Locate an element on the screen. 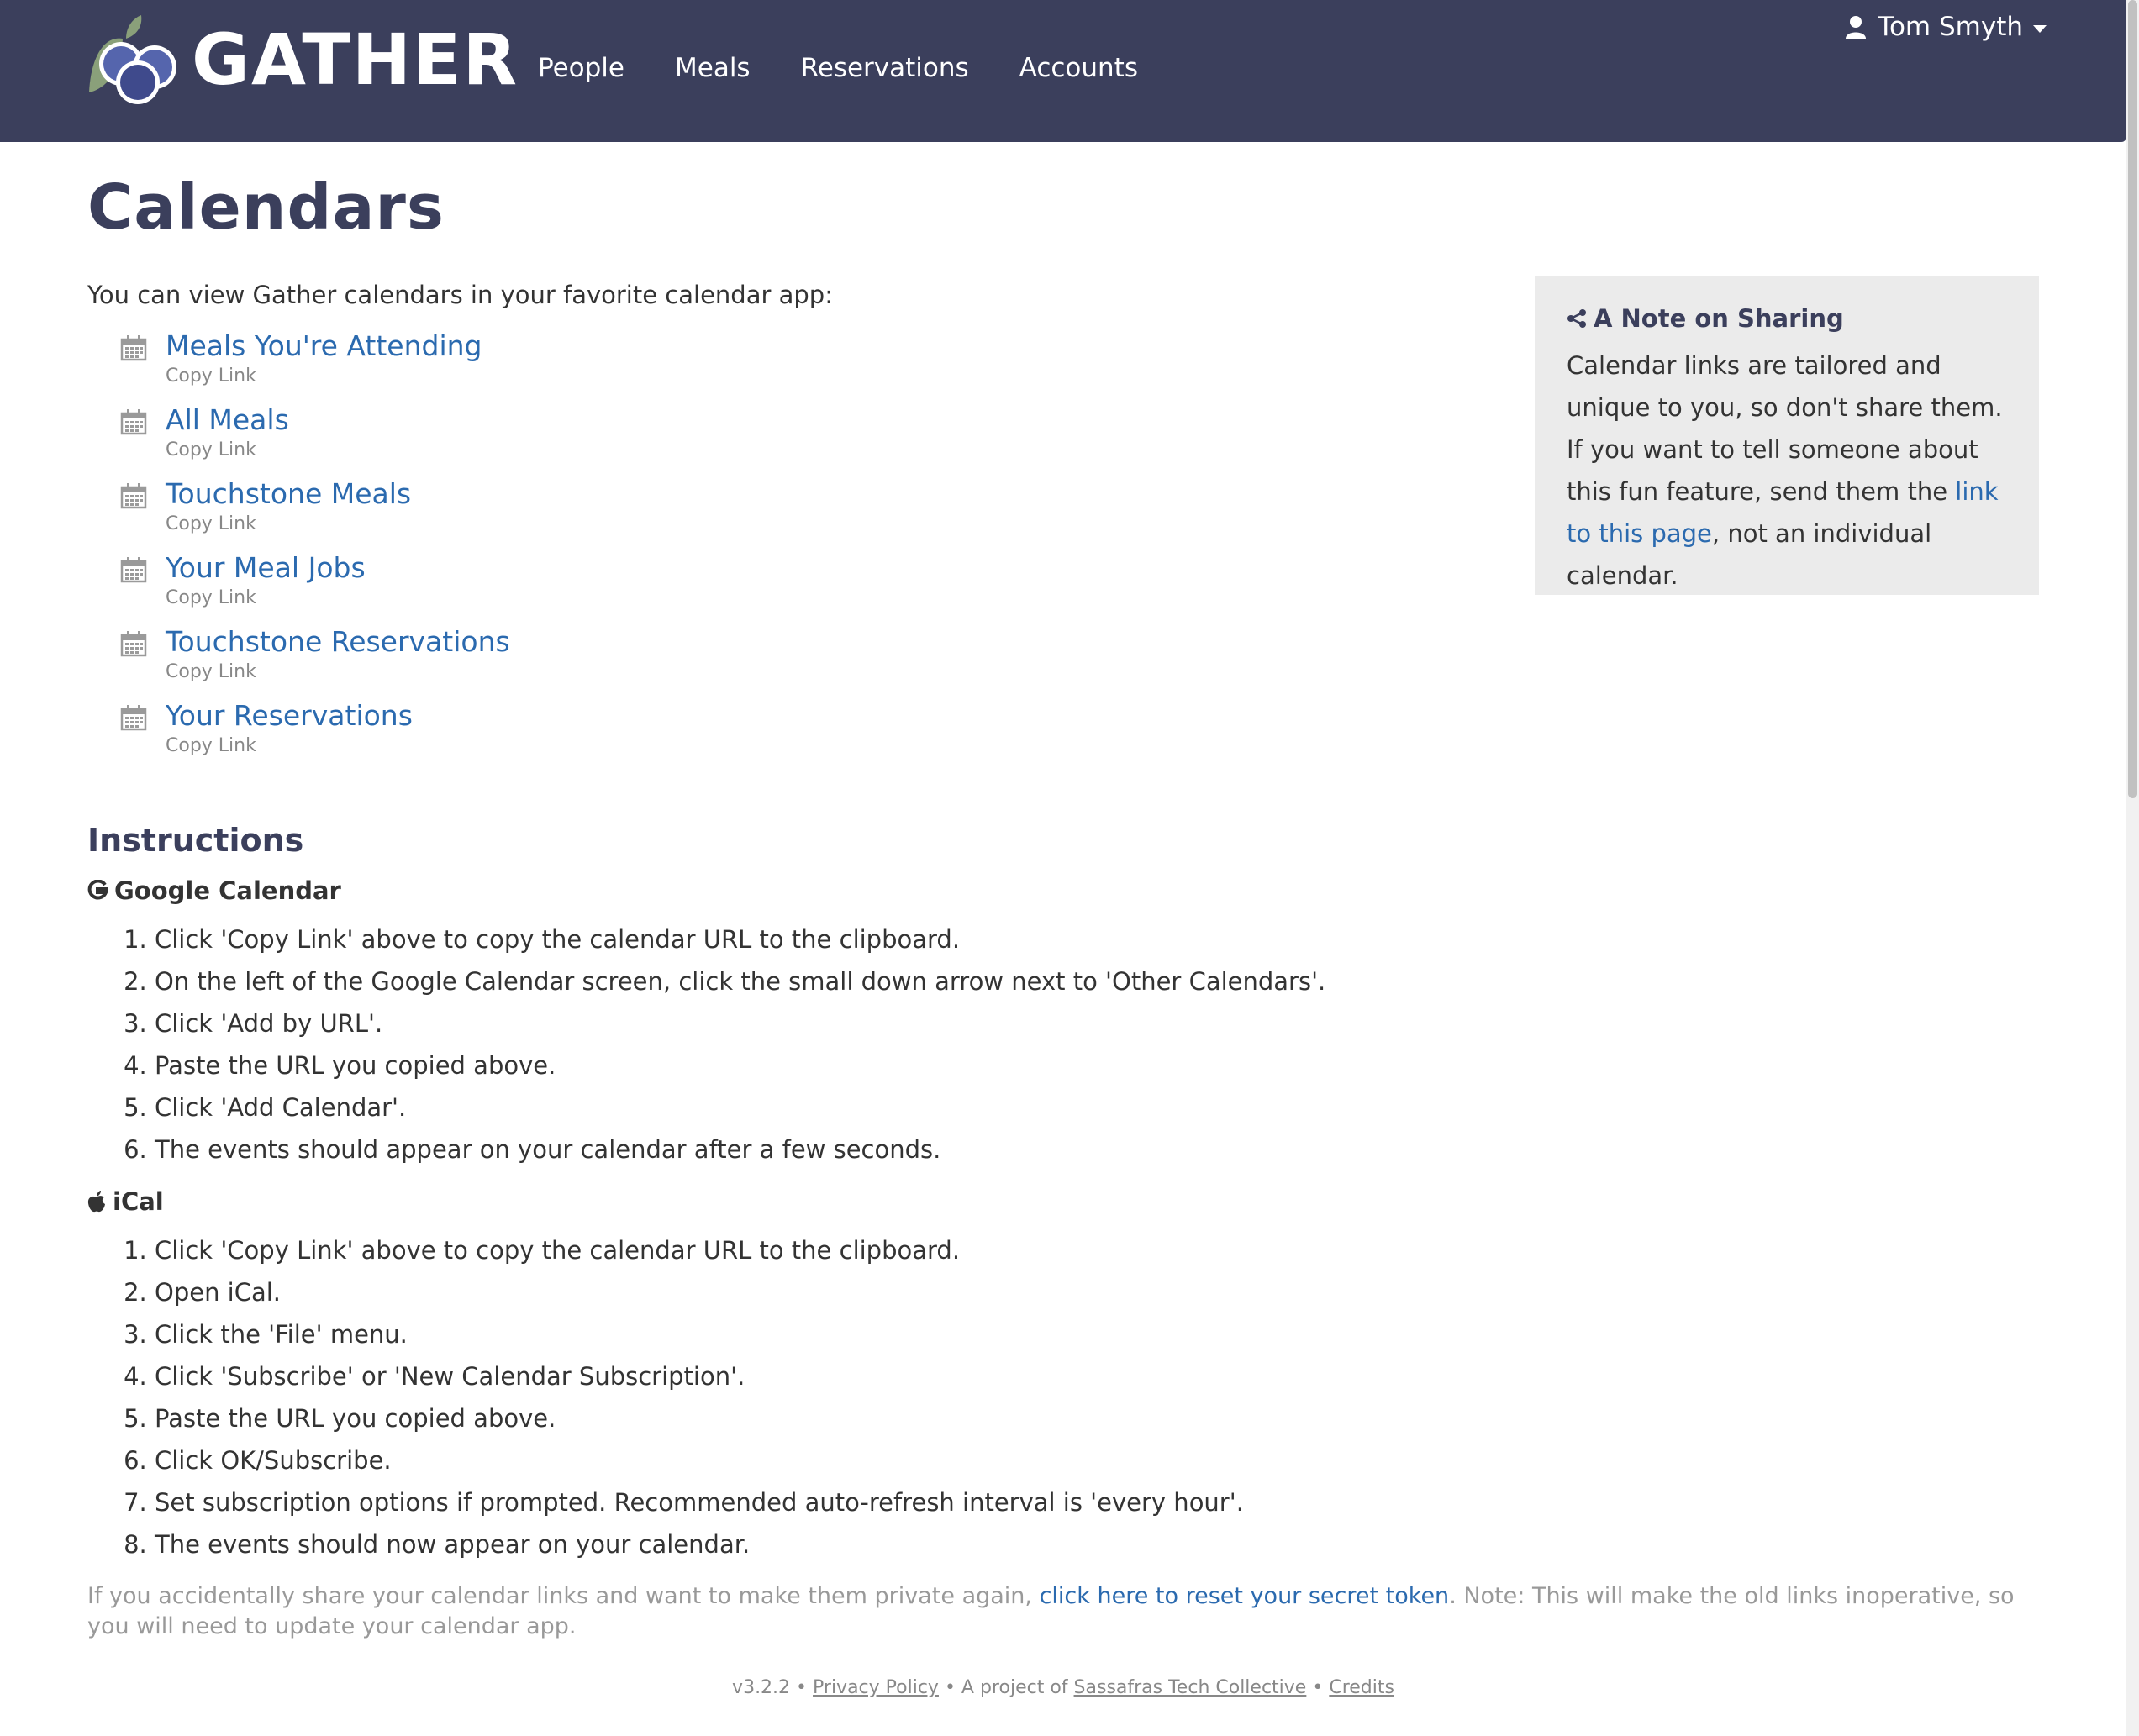  sassafras-link: Sassafras Tech Collective is located at coordinates (1190, 1687).